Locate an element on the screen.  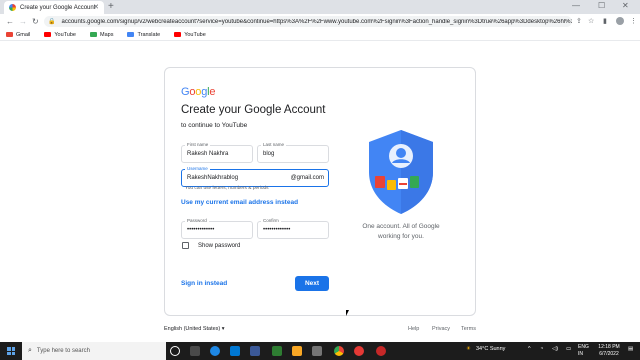
minimize-icon: — is located at coordinates (576, 5).